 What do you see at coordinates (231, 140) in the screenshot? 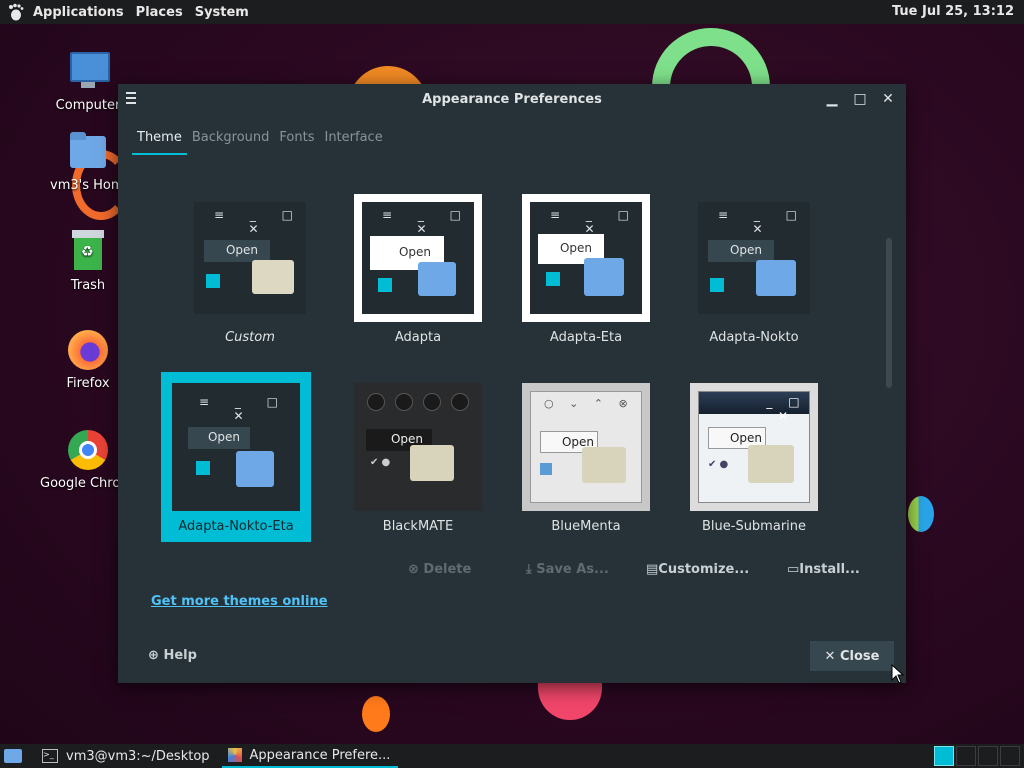
I see `tab-background: Background` at bounding box center [231, 140].